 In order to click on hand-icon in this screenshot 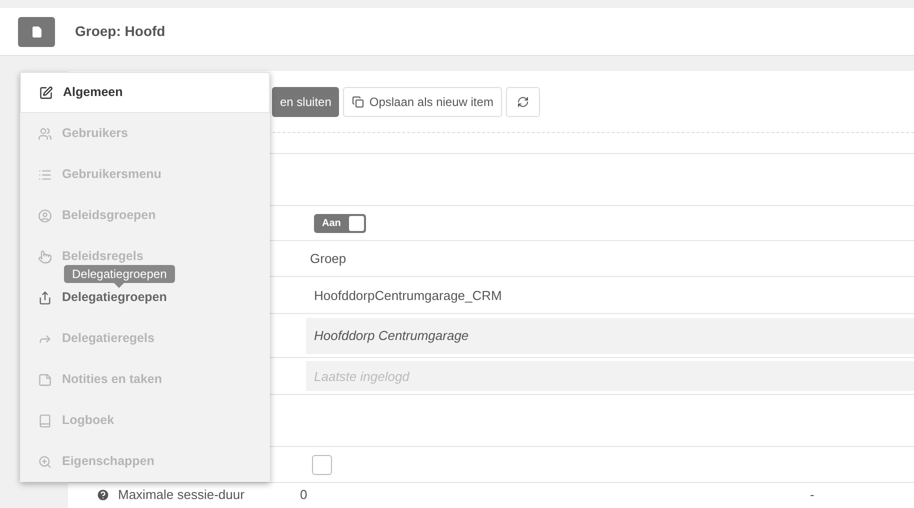, I will do `click(45, 257)`.